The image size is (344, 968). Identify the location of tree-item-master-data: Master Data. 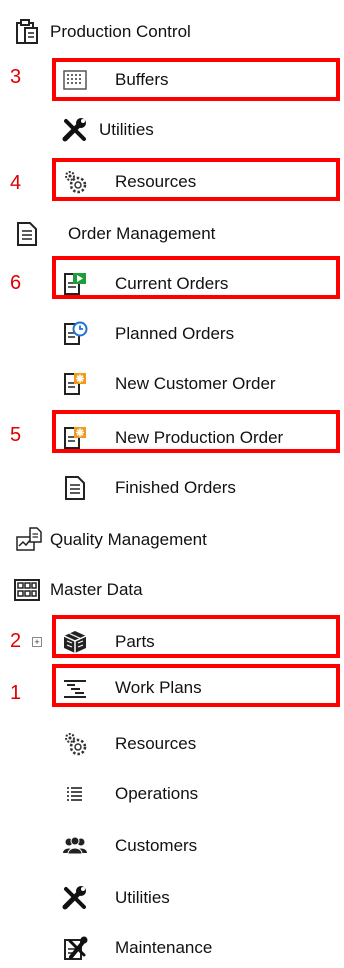
(172, 590).